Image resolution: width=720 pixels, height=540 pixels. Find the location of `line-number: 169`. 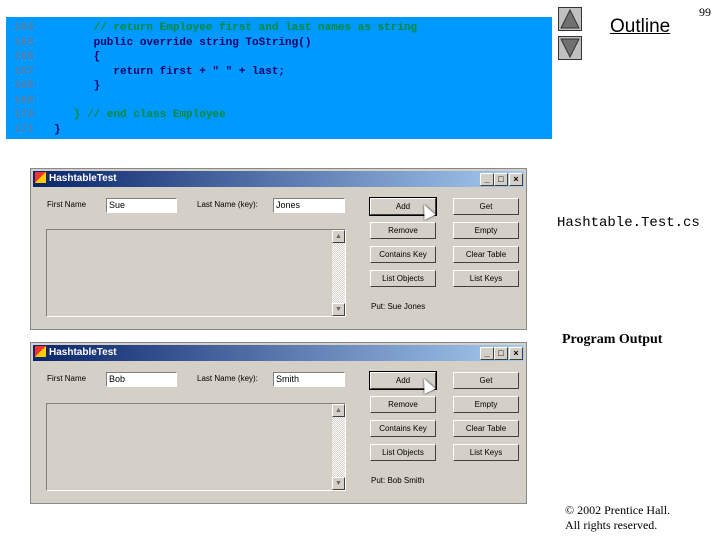

line-number: 169 is located at coordinates (24, 100).